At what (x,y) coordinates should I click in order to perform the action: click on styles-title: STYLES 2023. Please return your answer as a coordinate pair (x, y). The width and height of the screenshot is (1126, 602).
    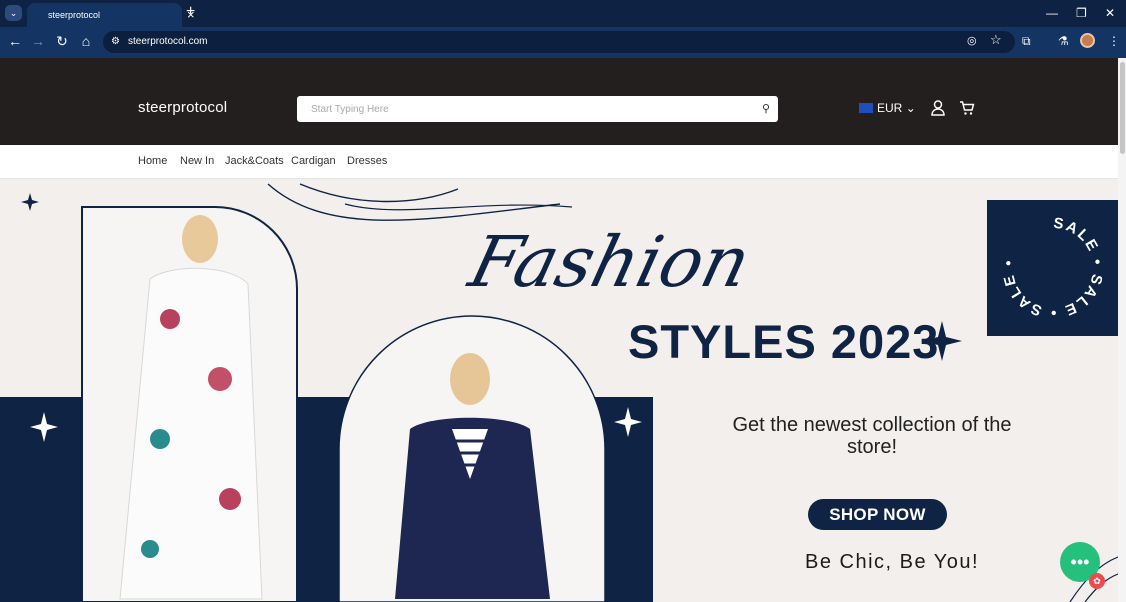
    Looking at the image, I should click on (784, 341).